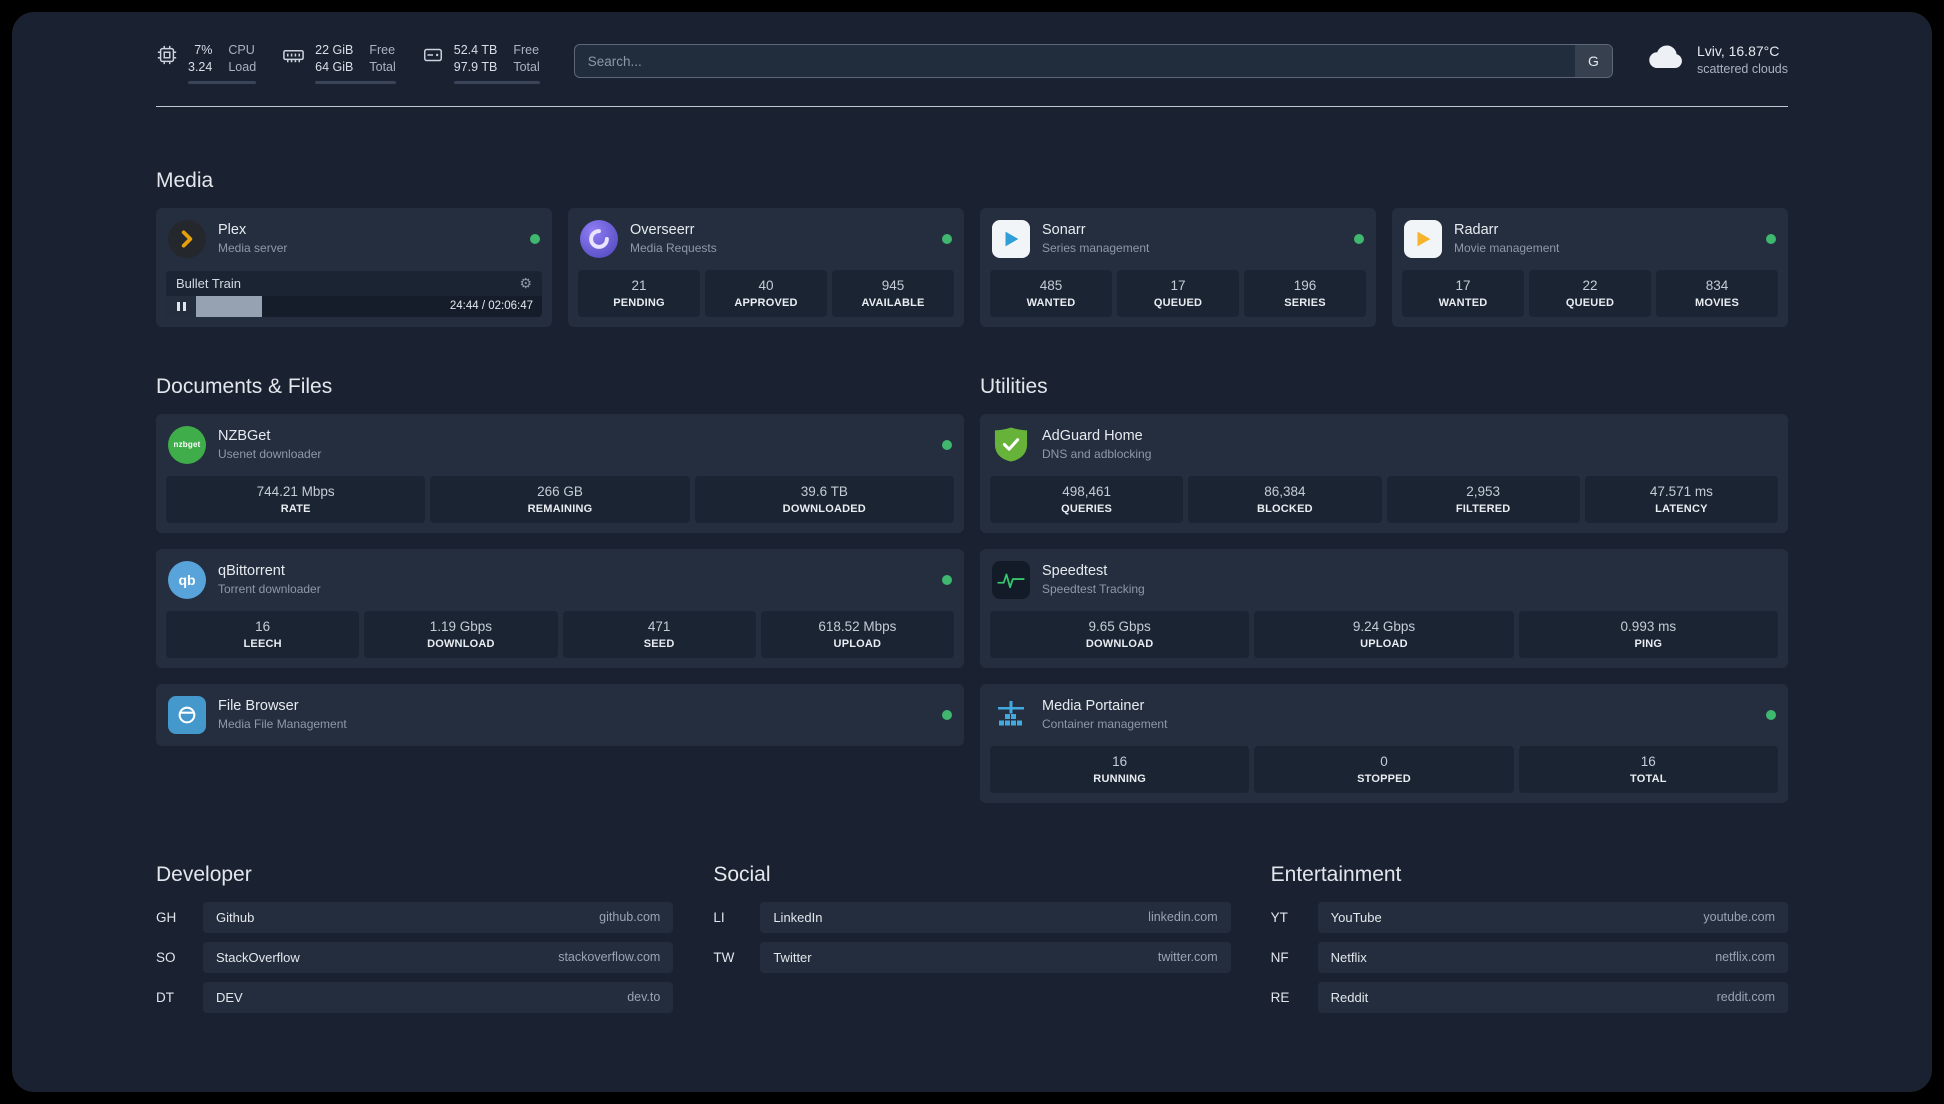 The height and width of the screenshot is (1104, 1944). What do you see at coordinates (461, 626) in the screenshot?
I see `stat-value: 1.19 Gbps` at bounding box center [461, 626].